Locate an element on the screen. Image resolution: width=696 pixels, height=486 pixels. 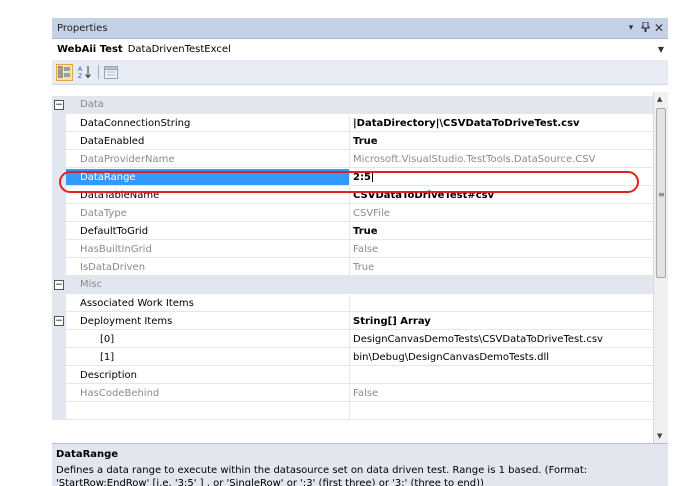
property-name: Description is located at coordinates (208, 375).